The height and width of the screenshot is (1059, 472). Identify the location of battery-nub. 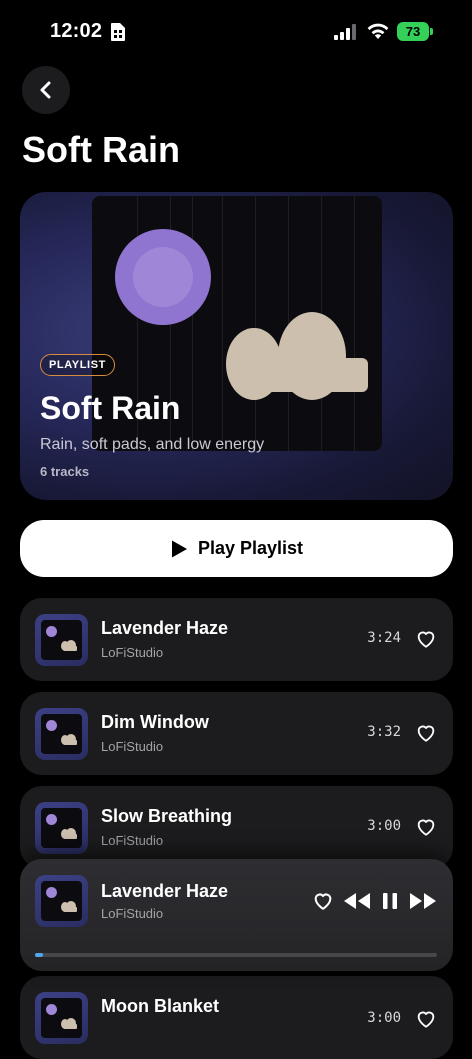
(431, 31).